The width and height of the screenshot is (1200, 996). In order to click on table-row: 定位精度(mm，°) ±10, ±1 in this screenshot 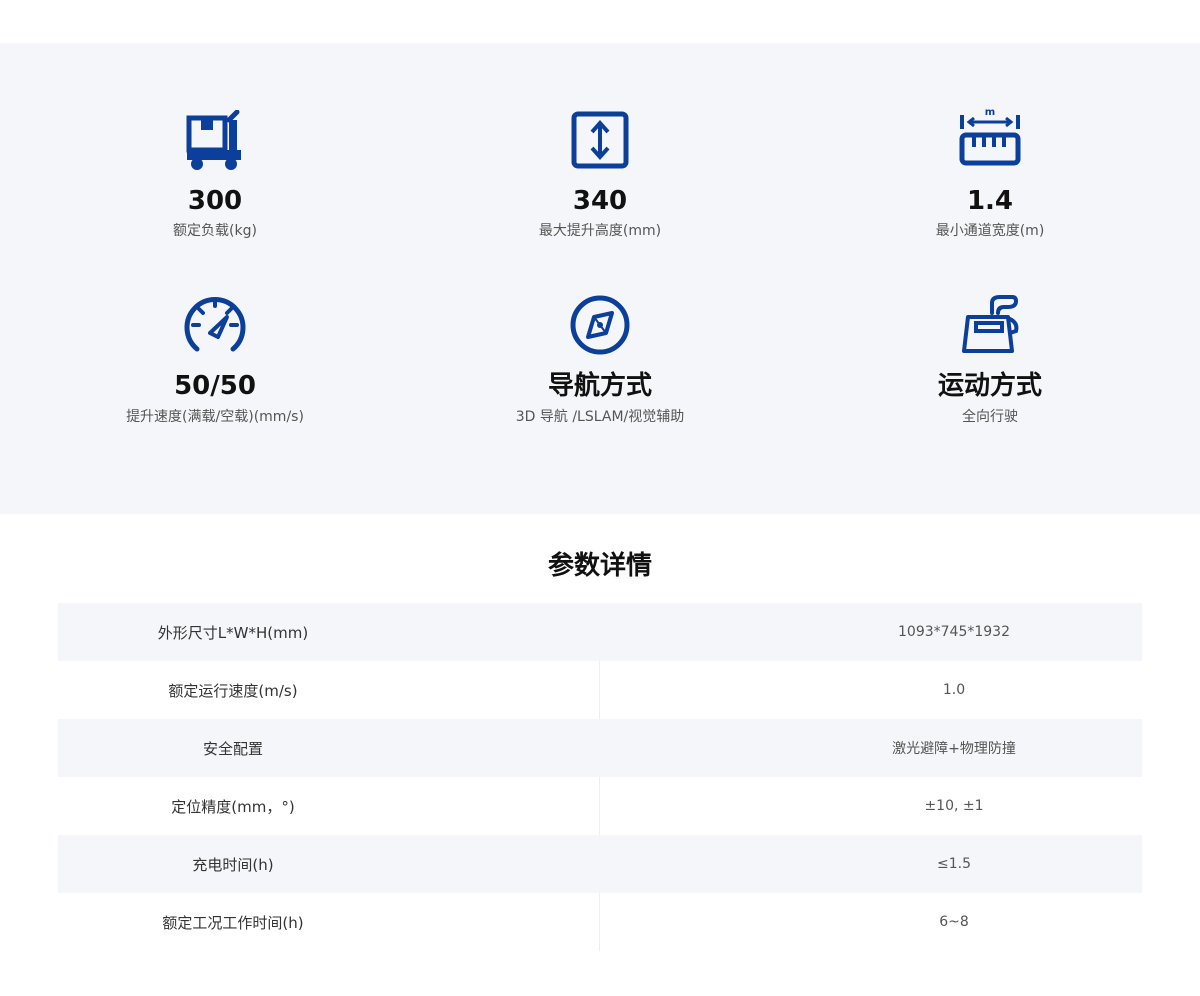, I will do `click(600, 806)`.